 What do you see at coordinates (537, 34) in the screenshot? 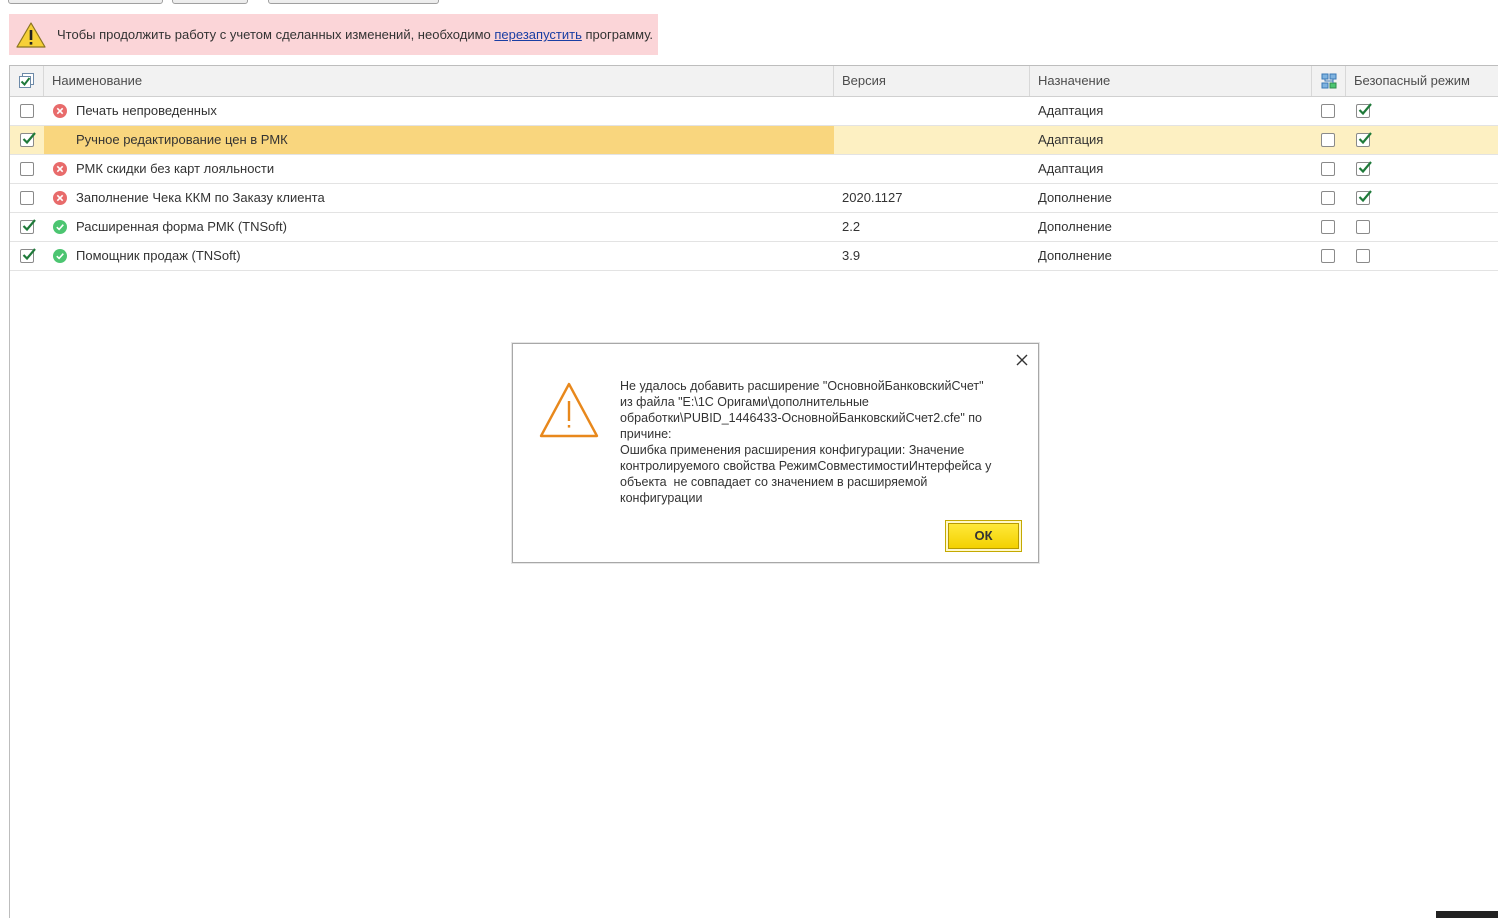
I see `restart-link: перезапустить` at bounding box center [537, 34].